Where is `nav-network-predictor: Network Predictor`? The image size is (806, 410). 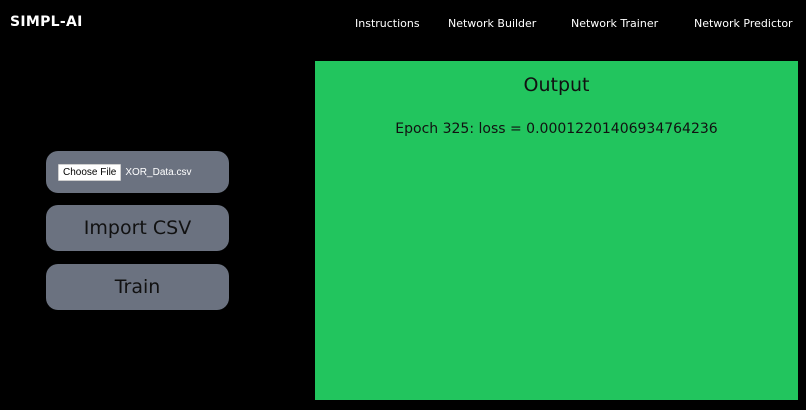 nav-network-predictor: Network Predictor is located at coordinates (743, 23).